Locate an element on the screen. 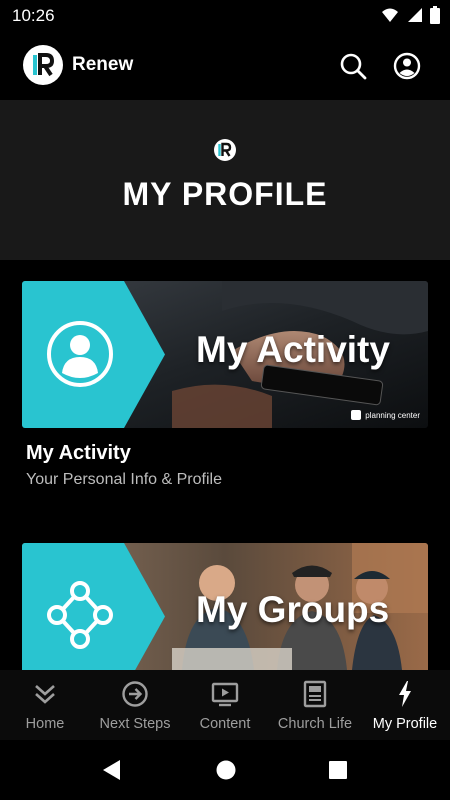  nav-label: Content is located at coordinates (225, 724).